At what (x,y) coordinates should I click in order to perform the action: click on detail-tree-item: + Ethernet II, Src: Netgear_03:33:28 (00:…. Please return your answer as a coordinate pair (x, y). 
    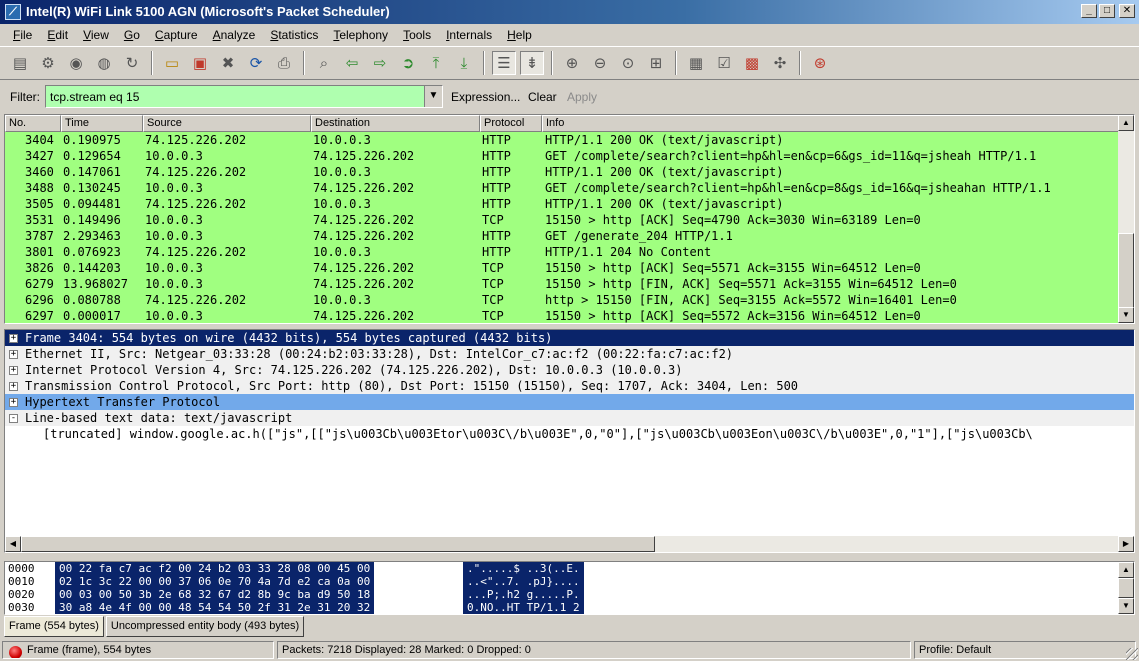
    Looking at the image, I should click on (569, 354).